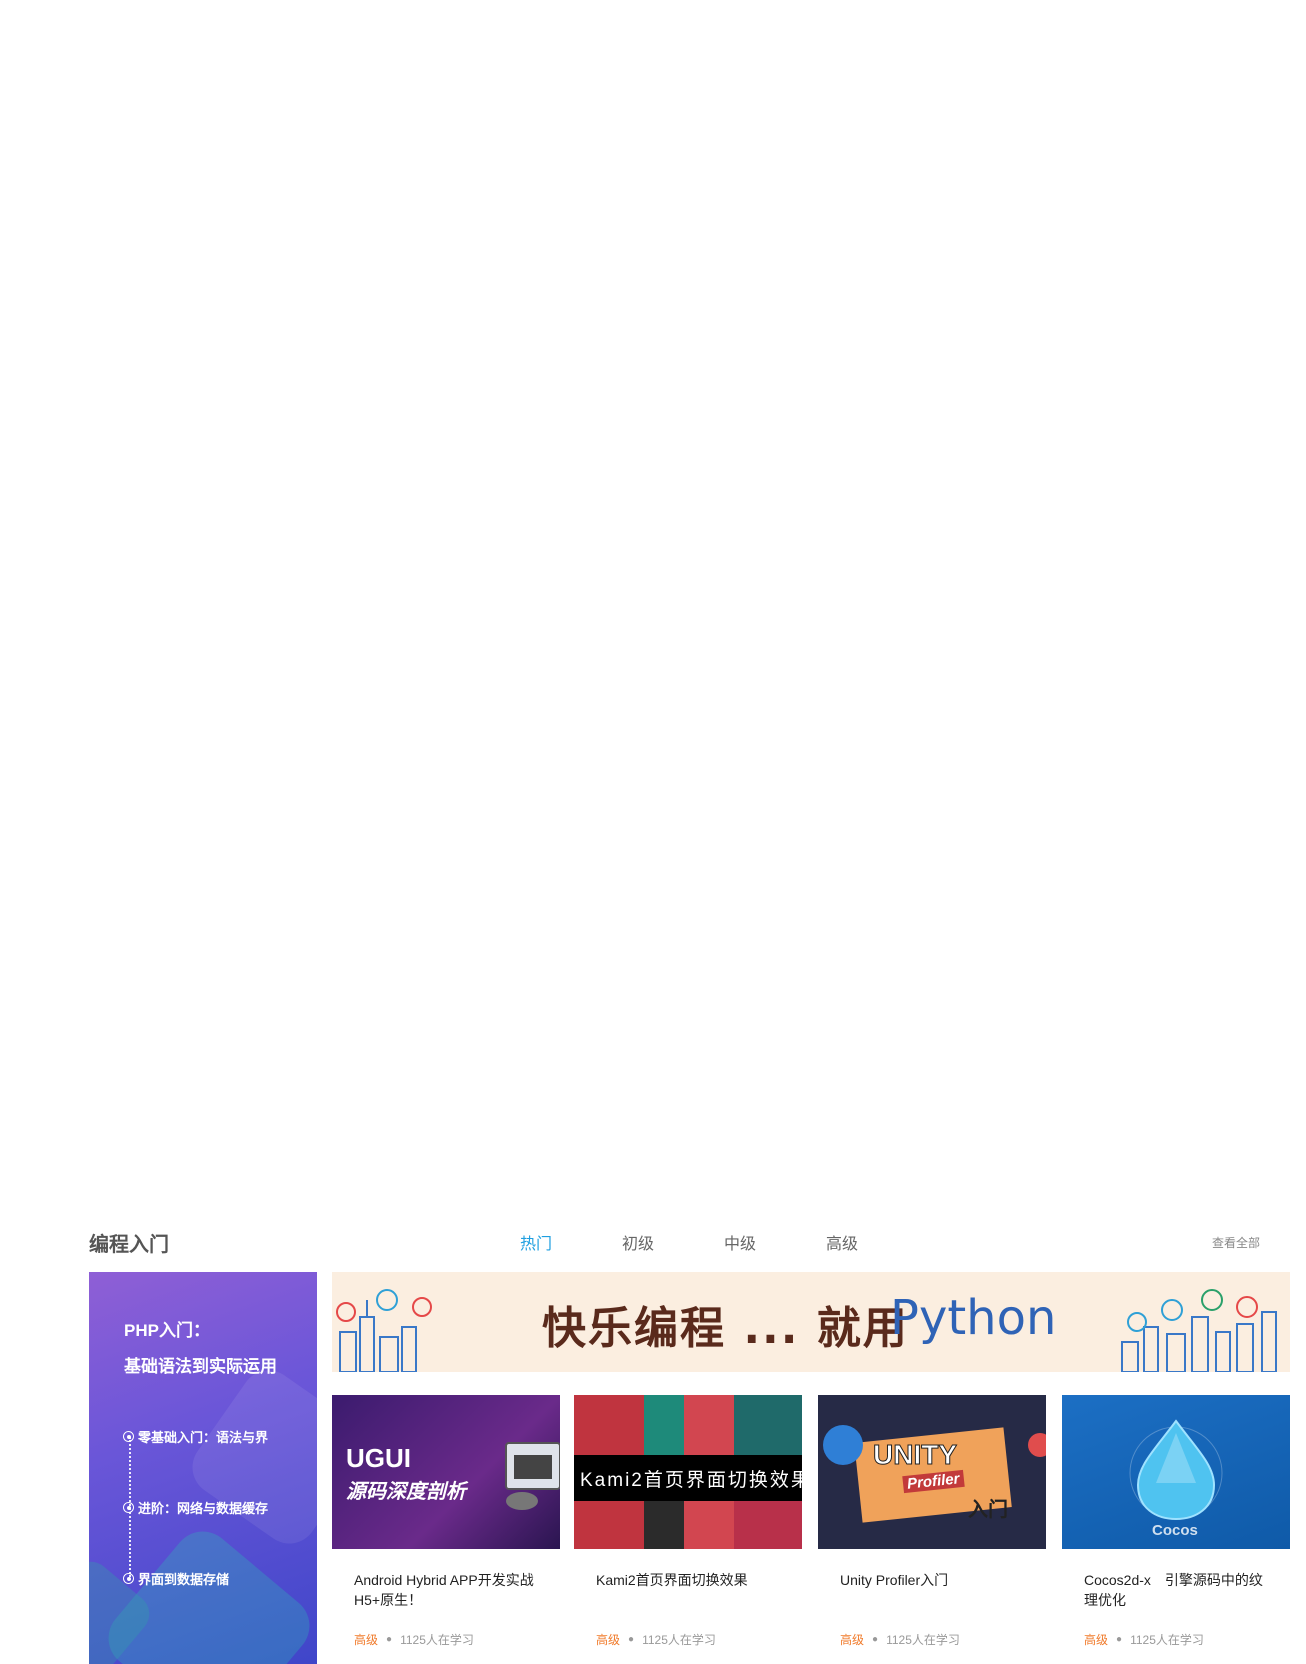  What do you see at coordinates (988, 1510) in the screenshot?
I see `thumb-tag: 入门` at bounding box center [988, 1510].